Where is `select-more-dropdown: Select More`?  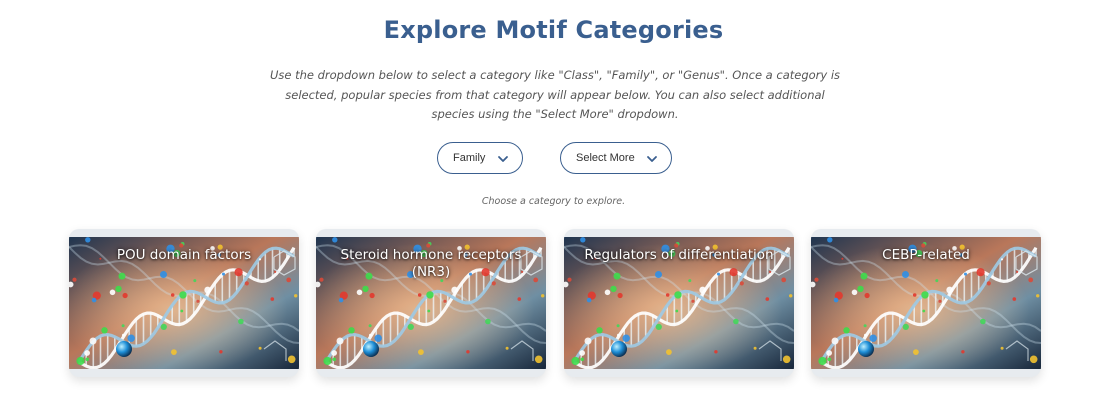 select-more-dropdown: Select More is located at coordinates (616, 158).